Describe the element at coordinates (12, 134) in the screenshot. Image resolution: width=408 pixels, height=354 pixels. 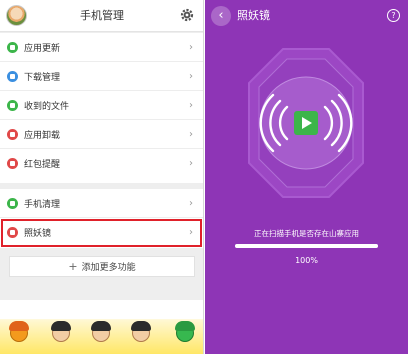
I see `uninstall-icon` at that location.